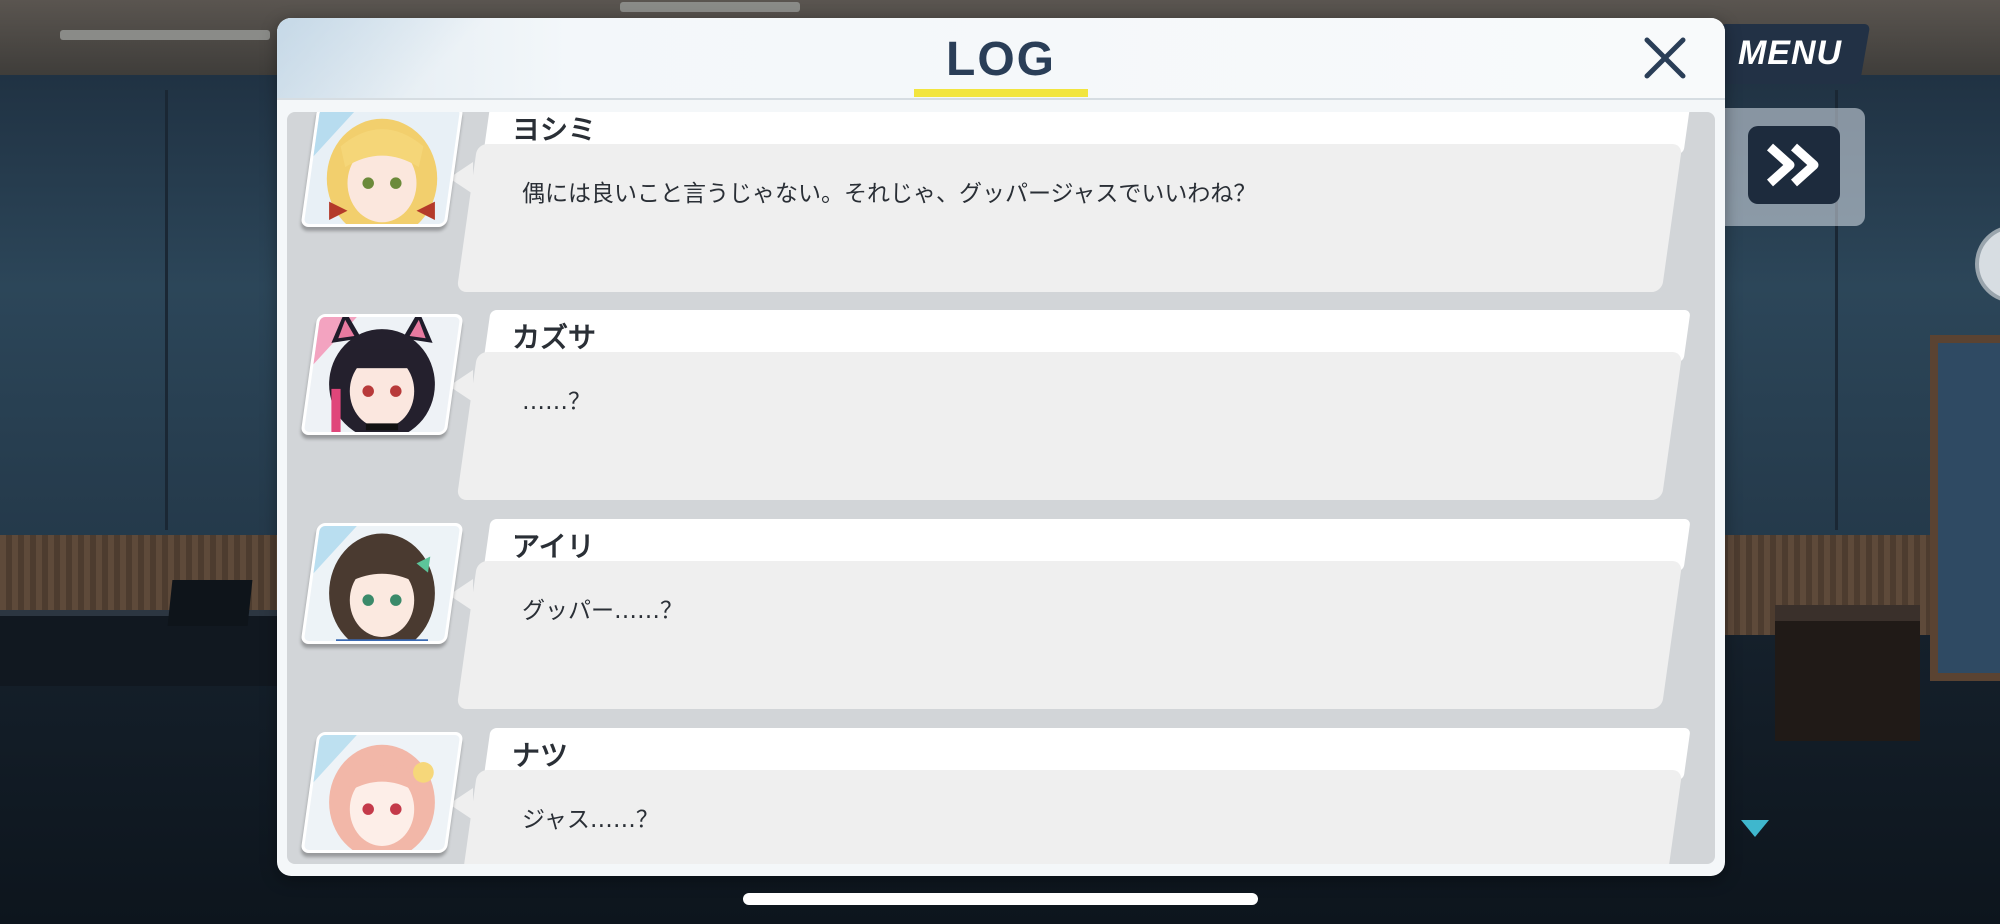  Describe the element at coordinates (889, 194) in the screenshot. I see `message-text: 偶には良いこと言うじゃない。それじゃ、グッパージャスでいいわね？` at that location.